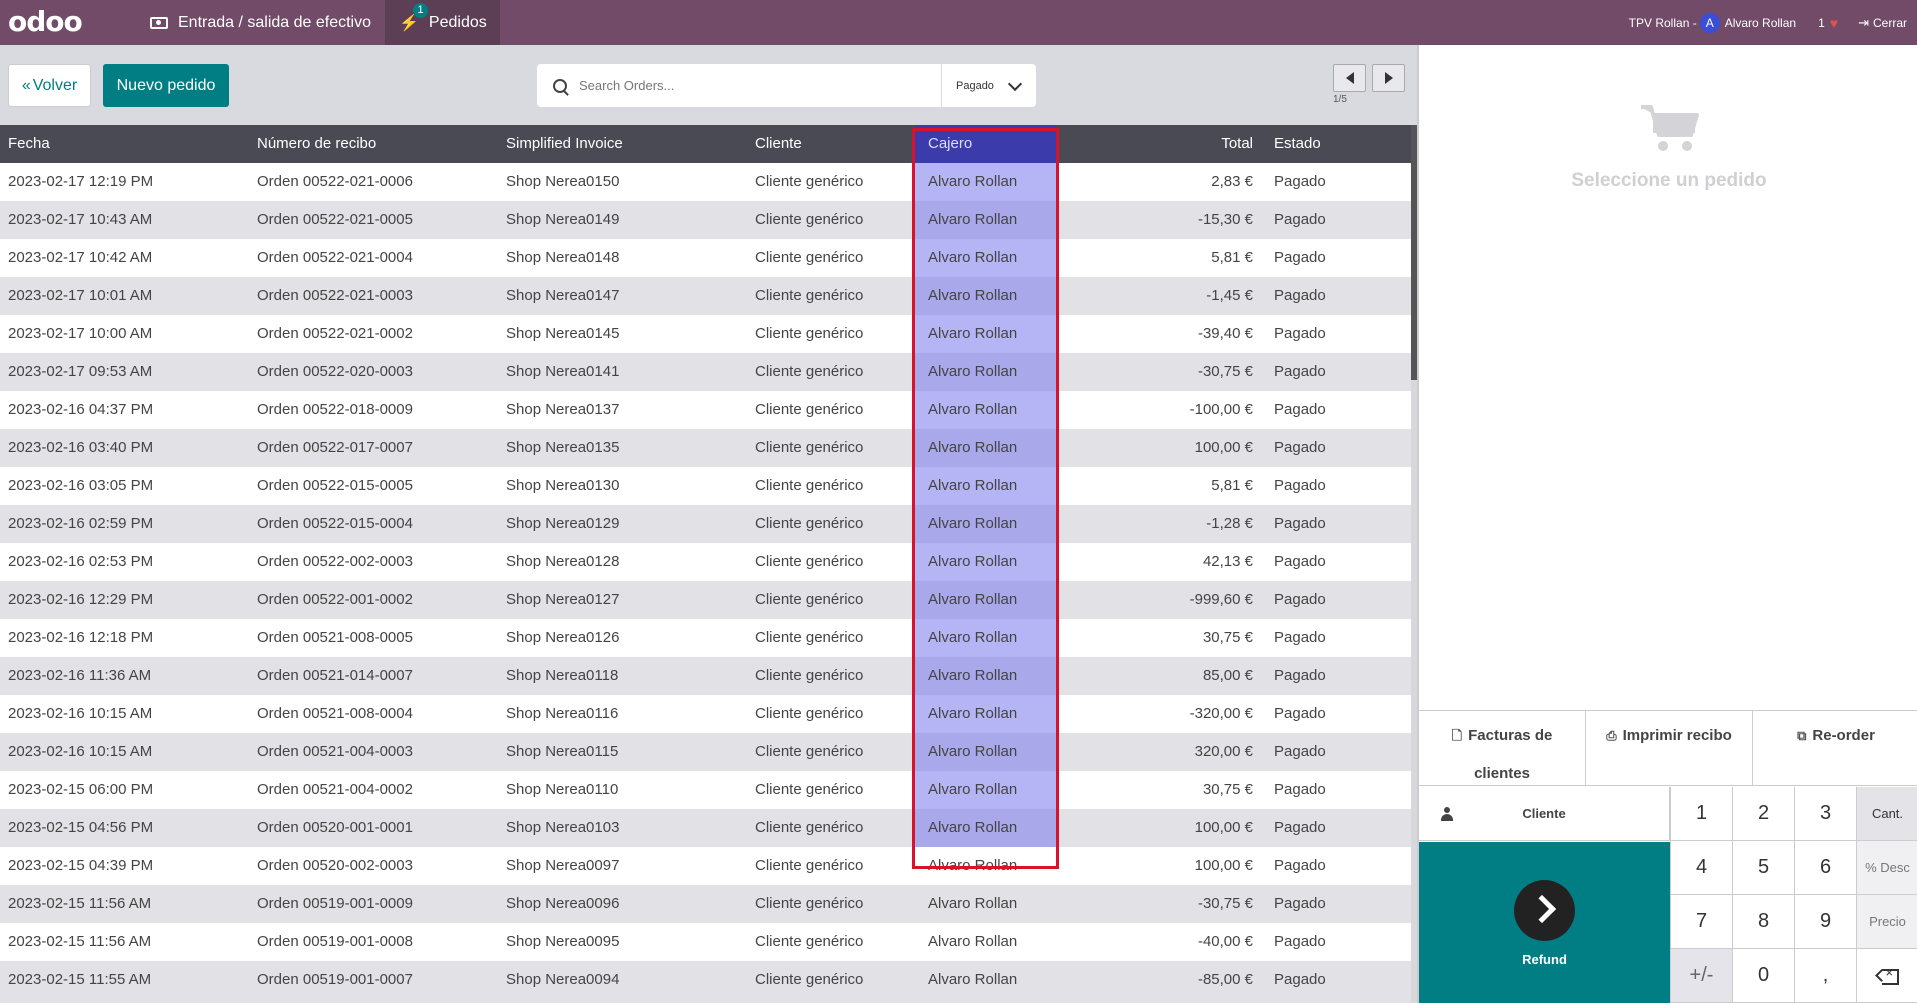  Describe the element at coordinates (1611, 735) in the screenshot. I see `printer-icon: ⎙` at that location.